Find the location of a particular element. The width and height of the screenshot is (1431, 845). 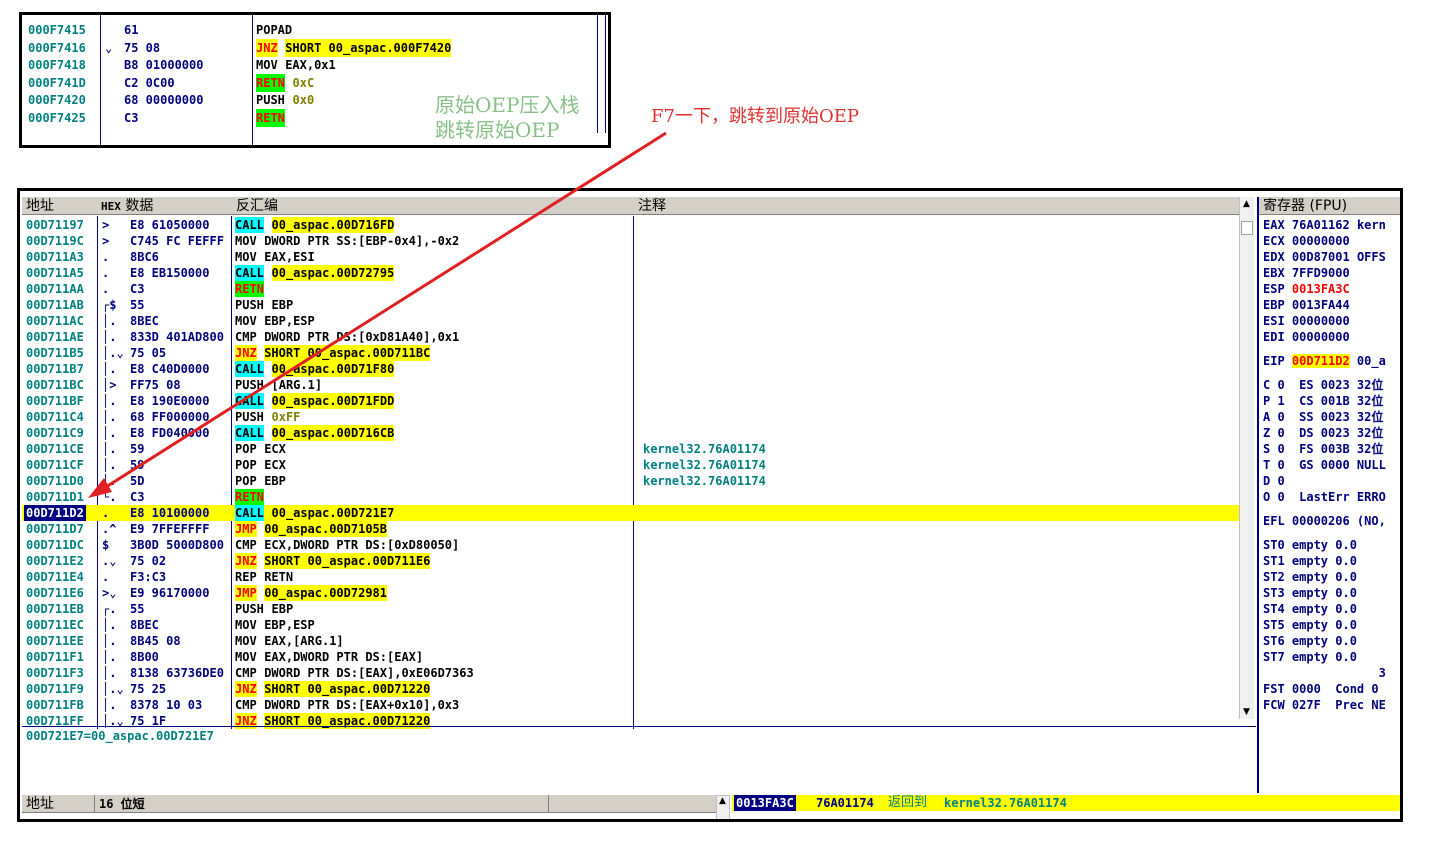

register-esi: ESI 00000000 is located at coordinates (1306, 321).